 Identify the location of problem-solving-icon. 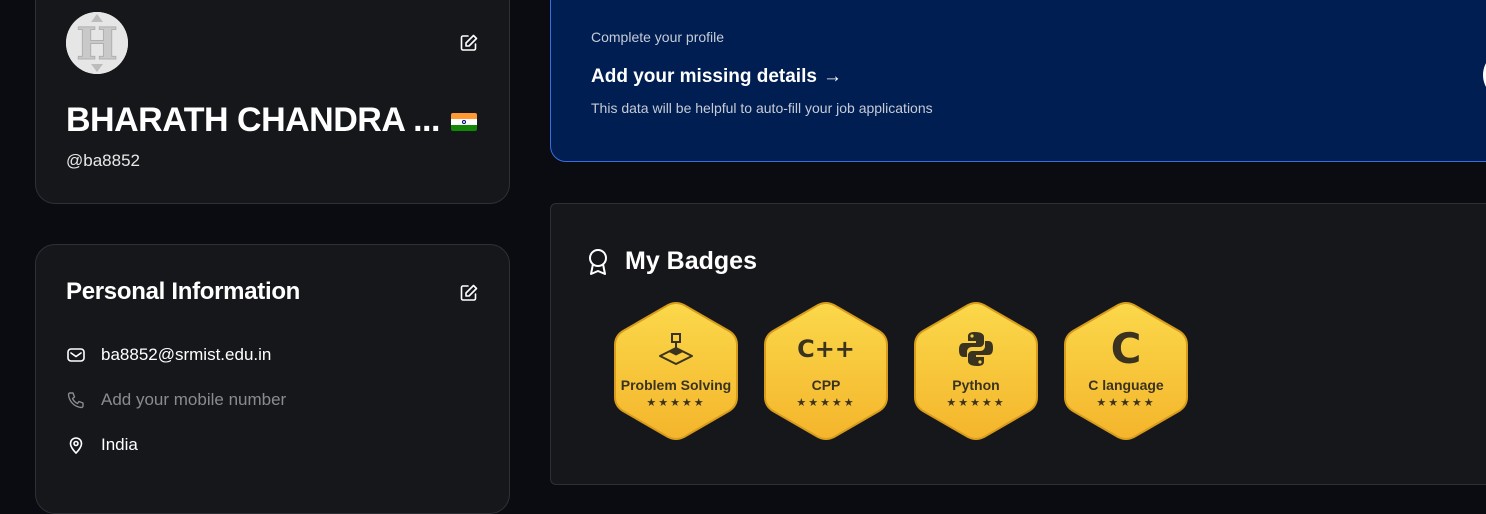
(676, 349).